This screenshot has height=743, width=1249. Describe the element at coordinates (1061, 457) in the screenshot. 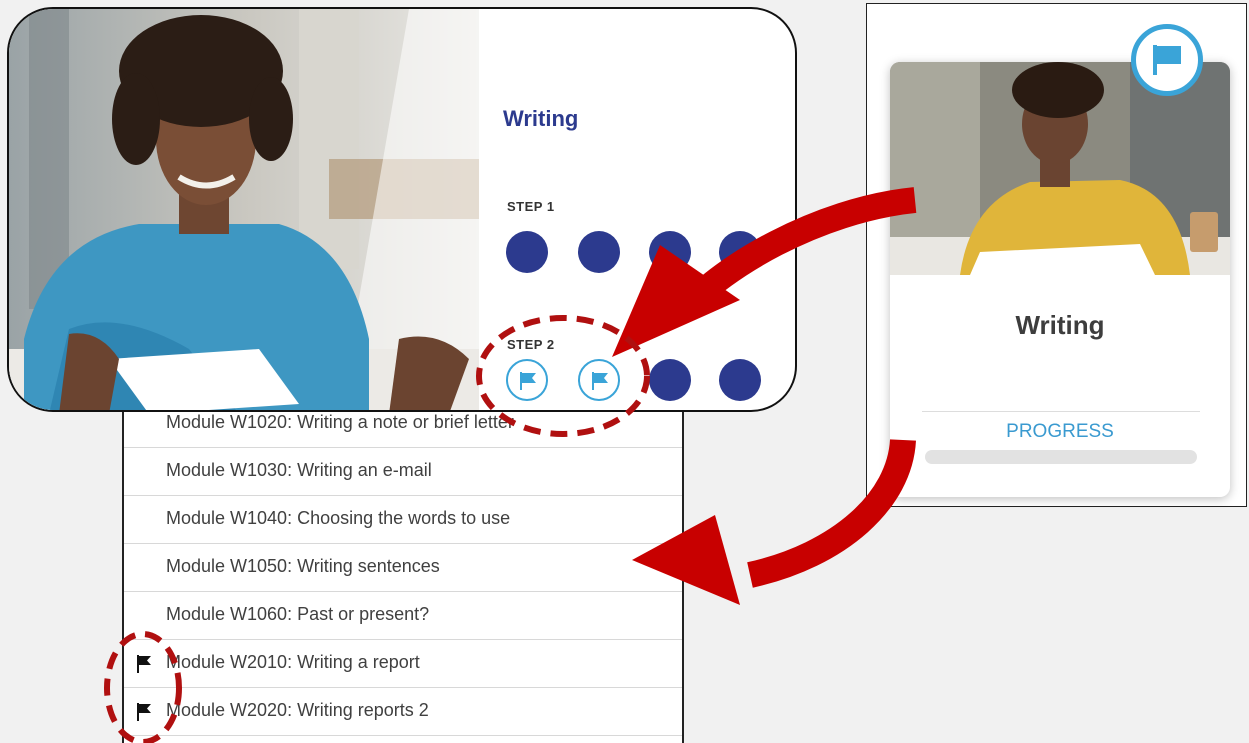

I see `progress-bar` at that location.